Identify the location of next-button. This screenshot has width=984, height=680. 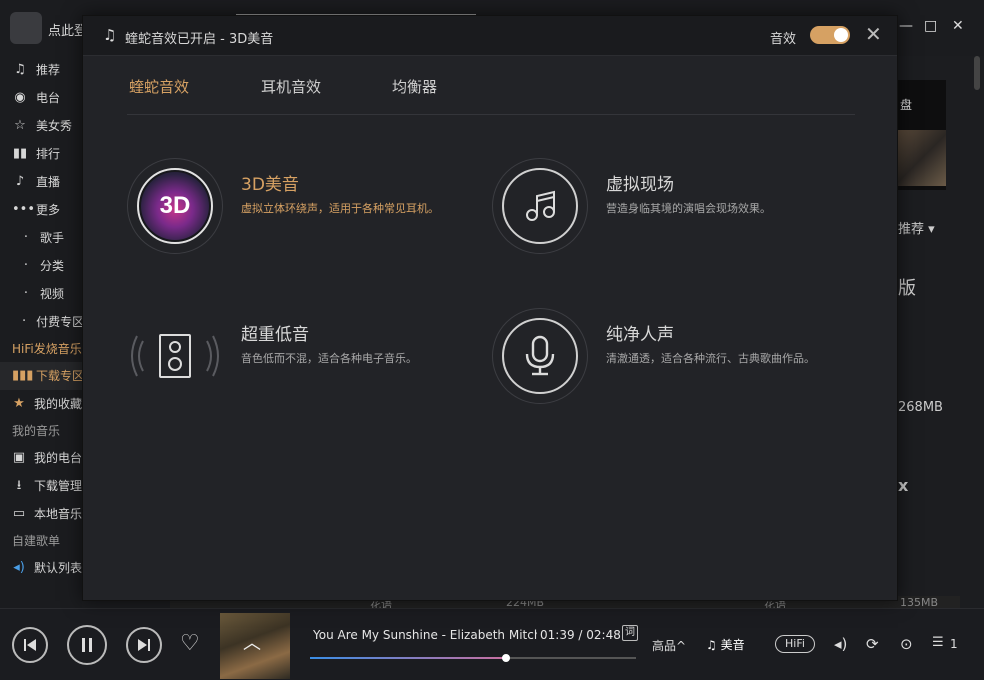
(144, 645).